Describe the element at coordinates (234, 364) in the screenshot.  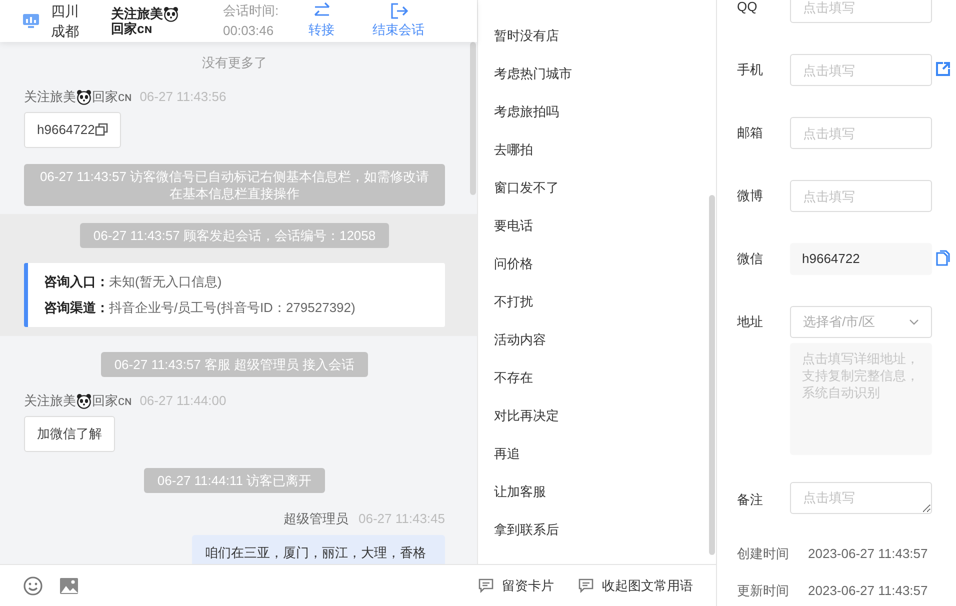
I see `system-message: 06-27 11:43:57 客服 超级管理员 接入会话` at that location.